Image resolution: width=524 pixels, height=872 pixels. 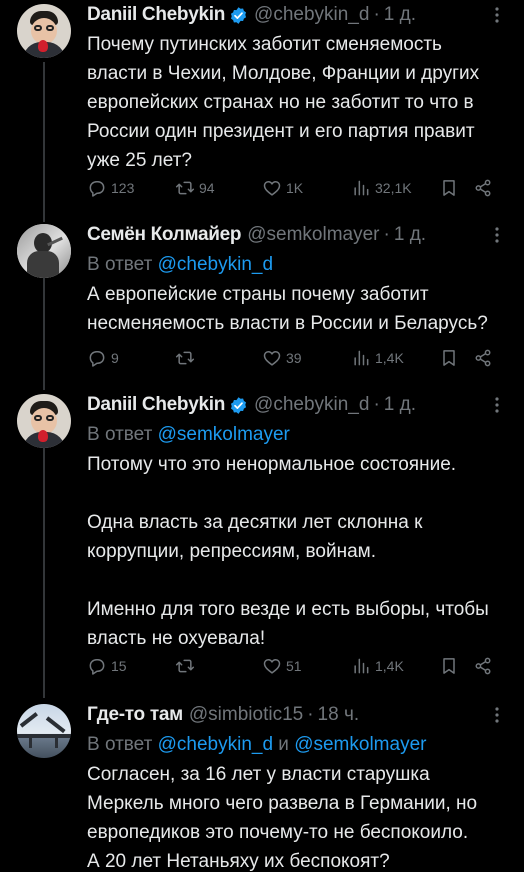 I want to click on like-button: 39, so click(x=282, y=358).